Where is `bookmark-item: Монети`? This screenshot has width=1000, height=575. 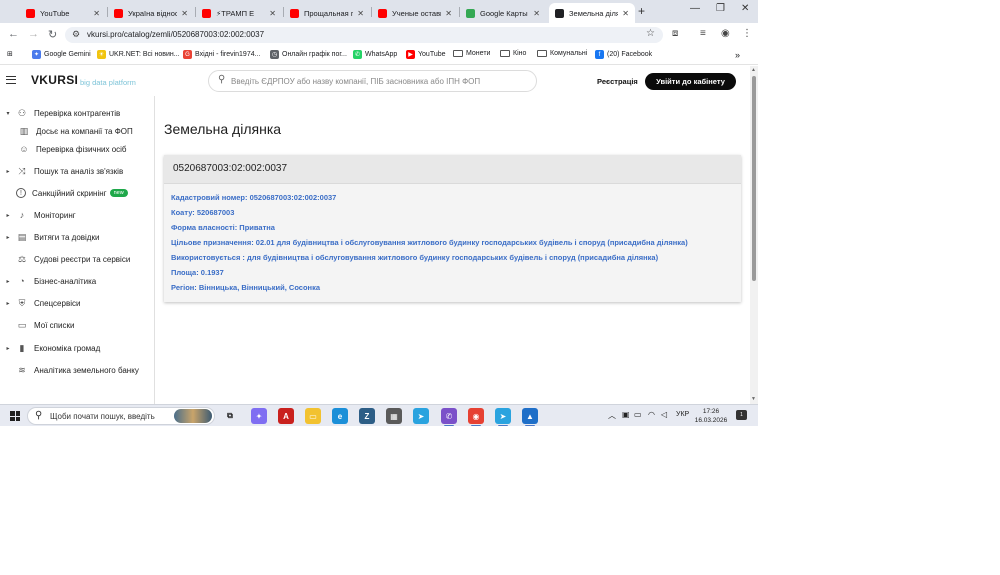
bookmark-item: Монети is located at coordinates (471, 53).